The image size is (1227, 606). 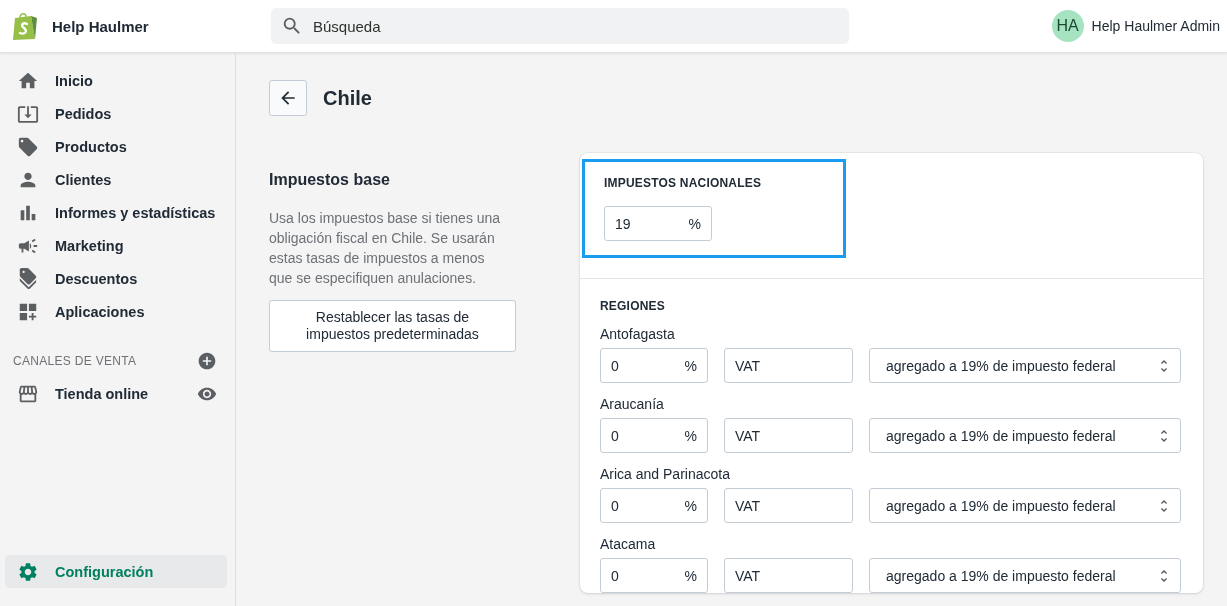 I want to click on user-avatar: HA, so click(x=1067, y=26).